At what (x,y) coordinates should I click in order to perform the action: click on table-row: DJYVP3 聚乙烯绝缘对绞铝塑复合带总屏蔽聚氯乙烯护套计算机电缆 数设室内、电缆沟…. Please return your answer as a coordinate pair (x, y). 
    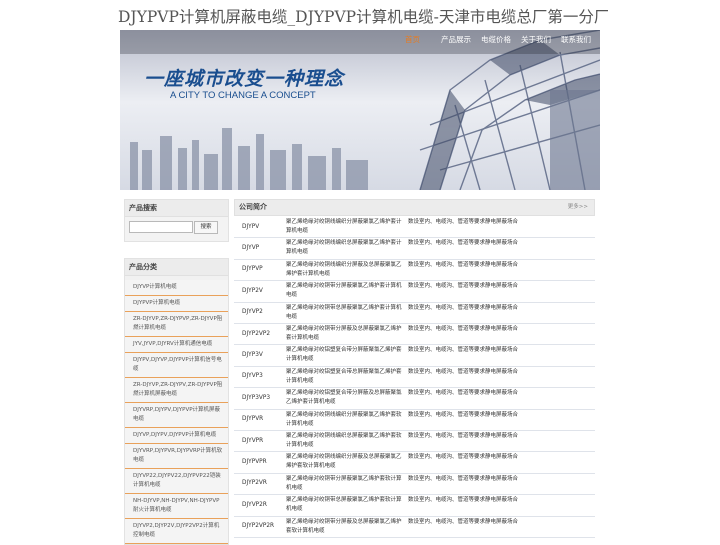
    Looking at the image, I should click on (414, 377).